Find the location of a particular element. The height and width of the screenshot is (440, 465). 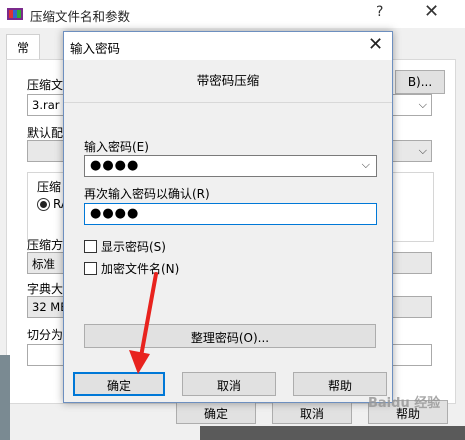

dict-label: 字典大 is located at coordinates (45, 289).